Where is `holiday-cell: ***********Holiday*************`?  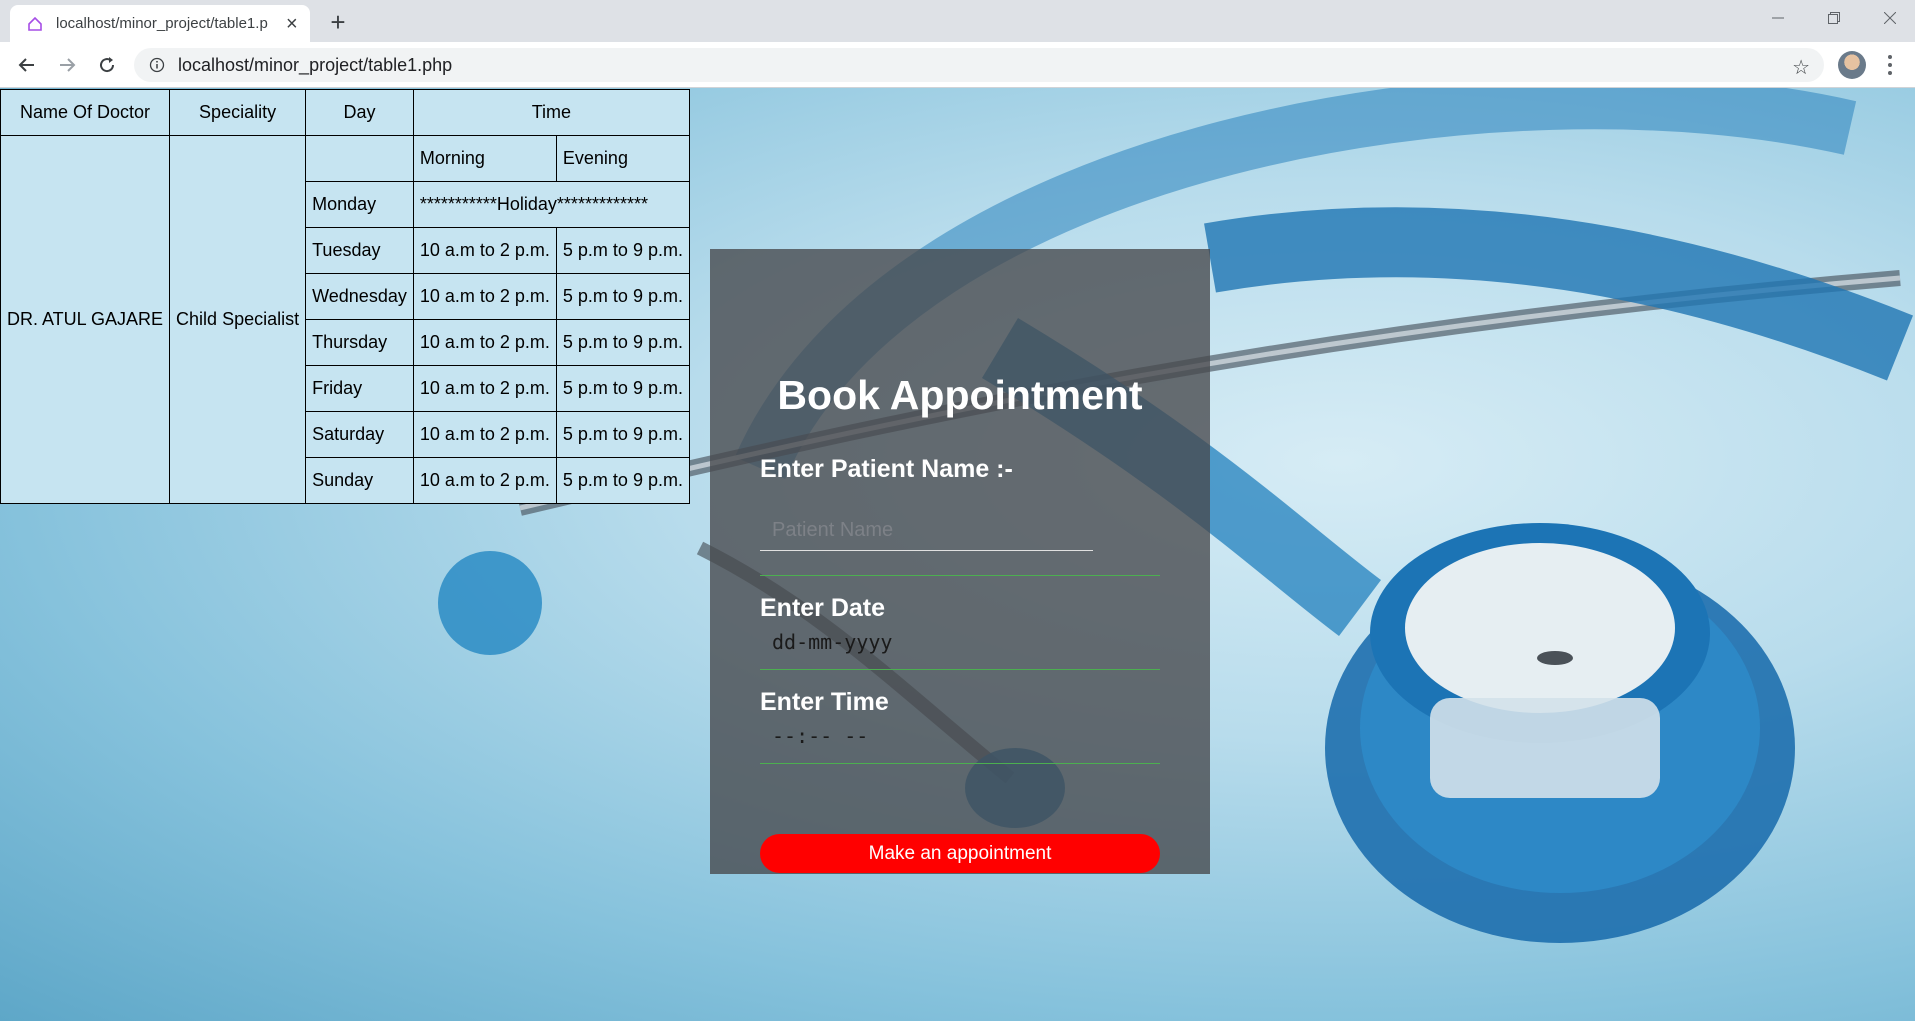
holiday-cell: ***********Holiday************* is located at coordinates (551, 204).